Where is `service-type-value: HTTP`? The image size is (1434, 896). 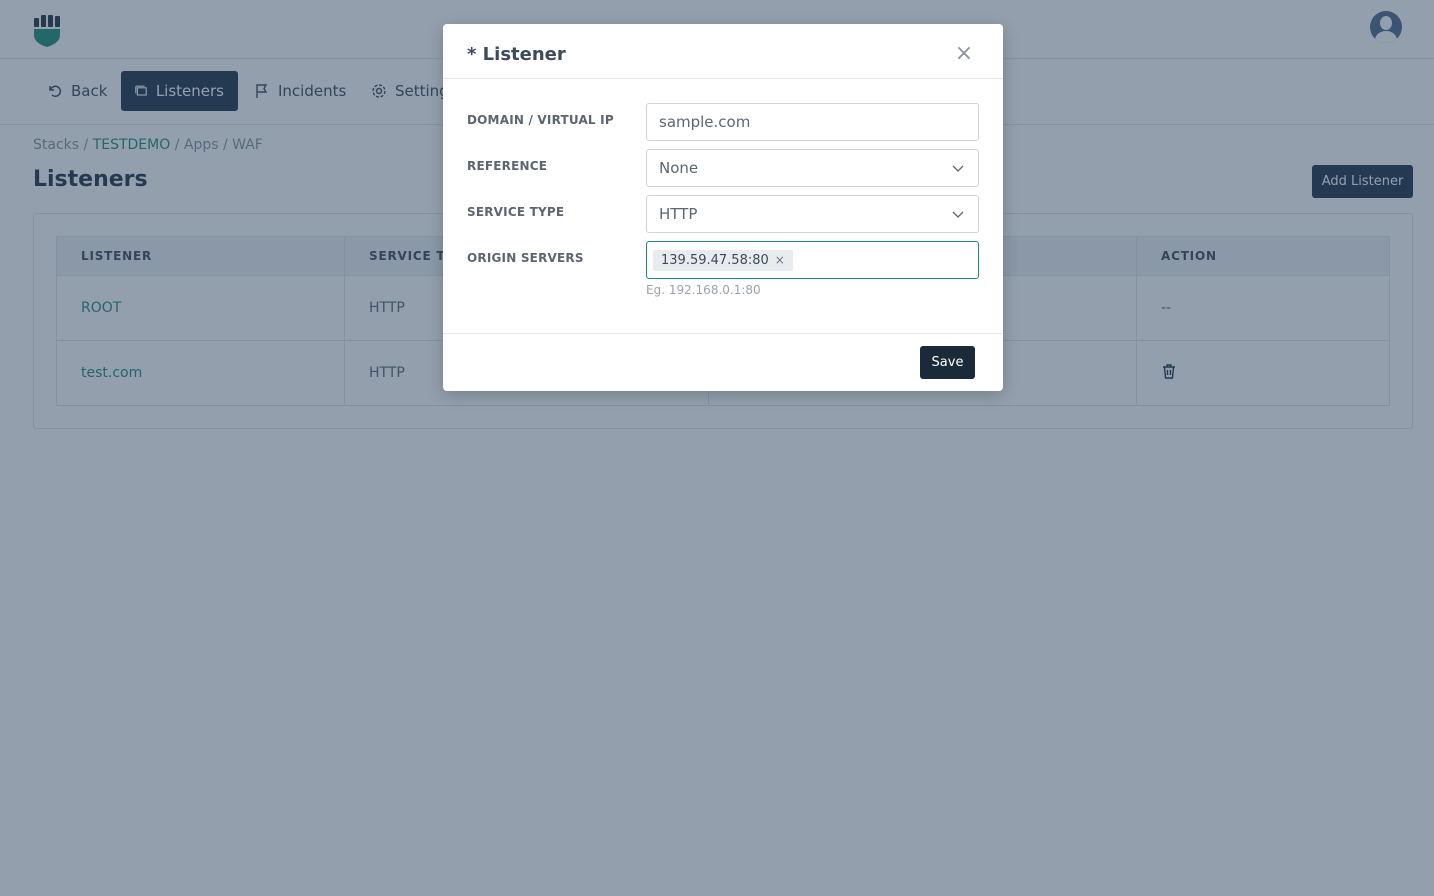
service-type-value: HTTP is located at coordinates (678, 214).